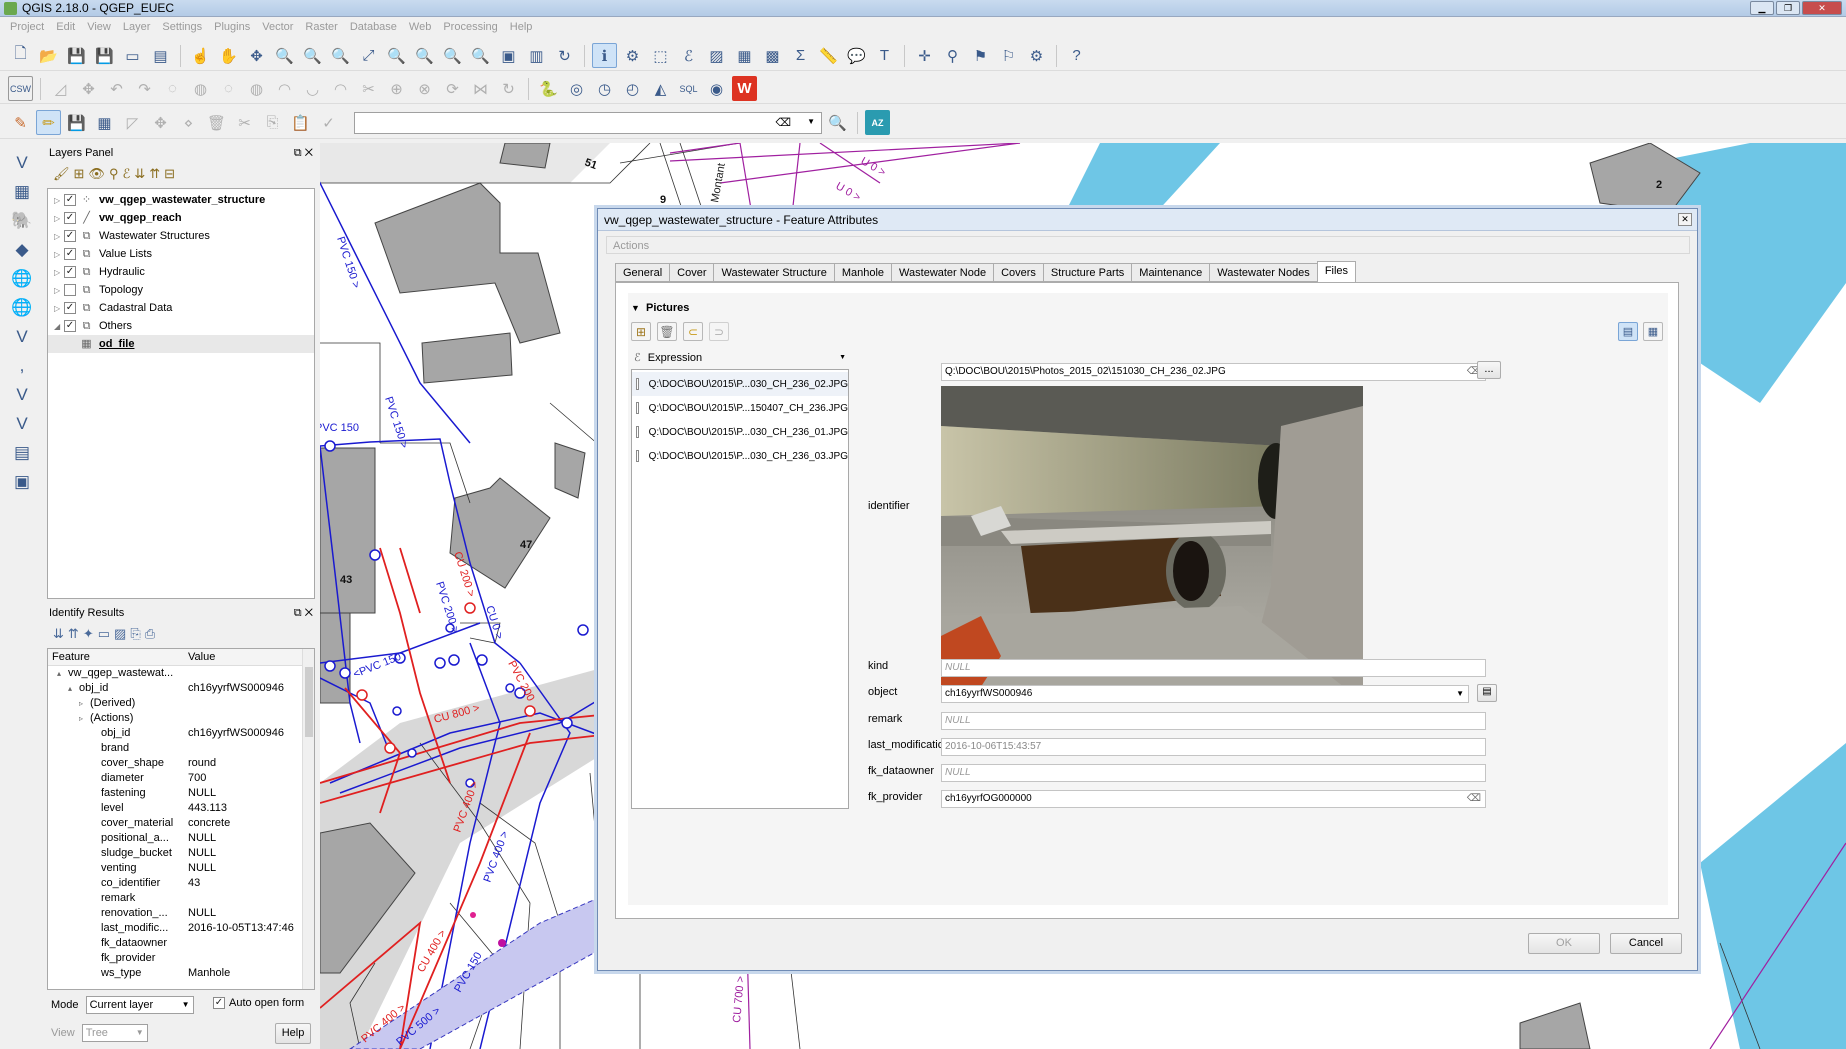 The width and height of the screenshot is (1846, 1049). I want to click on layer-item: ▷ ✓ ⧉ Hydraulic, so click(181, 272).